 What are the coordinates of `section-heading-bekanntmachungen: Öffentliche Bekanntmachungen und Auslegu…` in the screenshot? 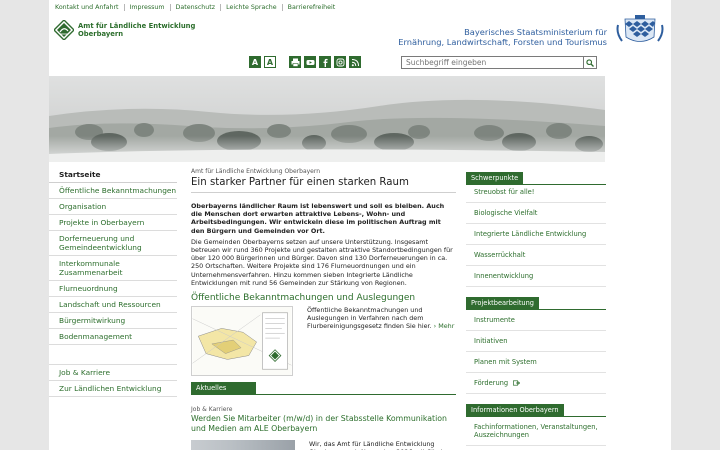 It's located at (323, 298).